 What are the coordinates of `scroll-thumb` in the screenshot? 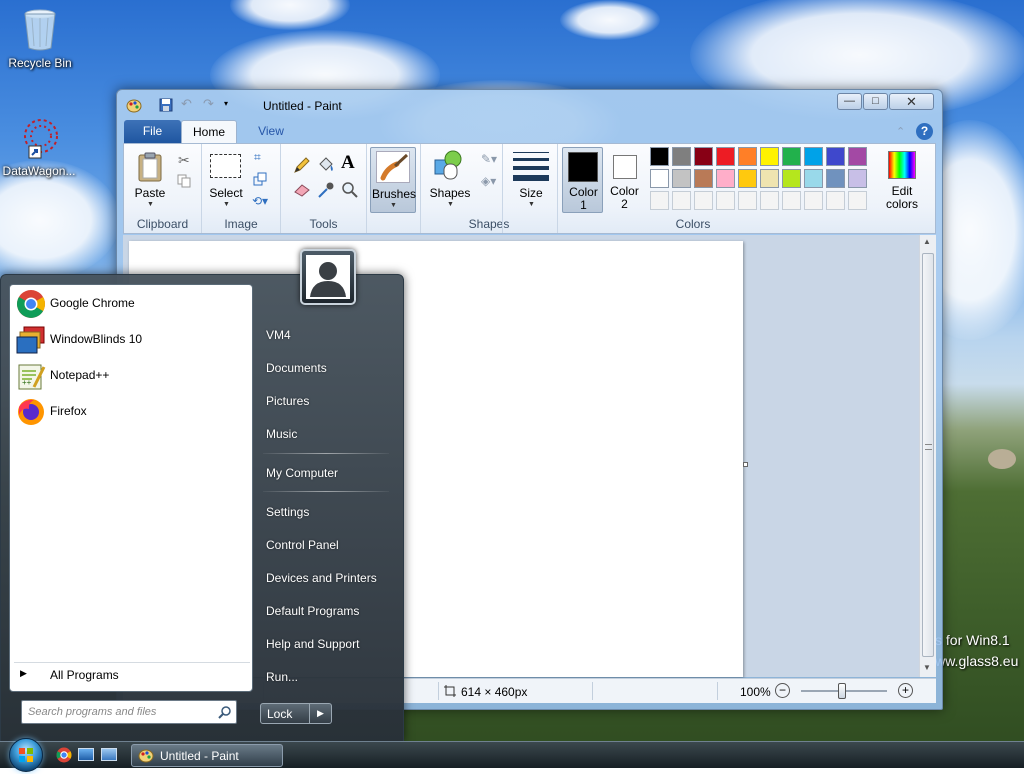 It's located at (928, 455).